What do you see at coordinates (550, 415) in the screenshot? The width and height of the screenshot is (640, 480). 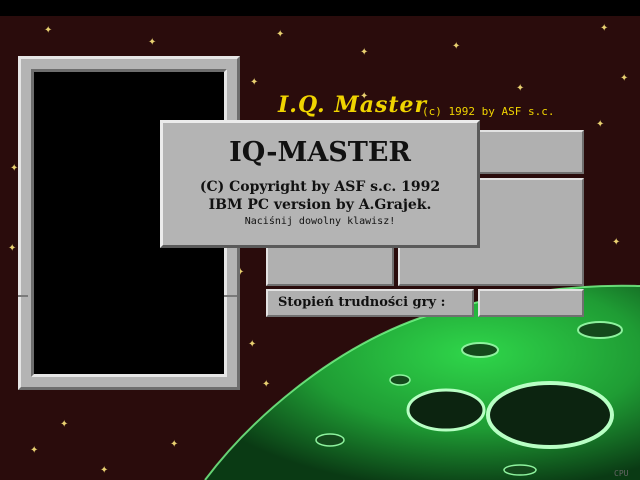 I see `crater-large-right` at bounding box center [550, 415].